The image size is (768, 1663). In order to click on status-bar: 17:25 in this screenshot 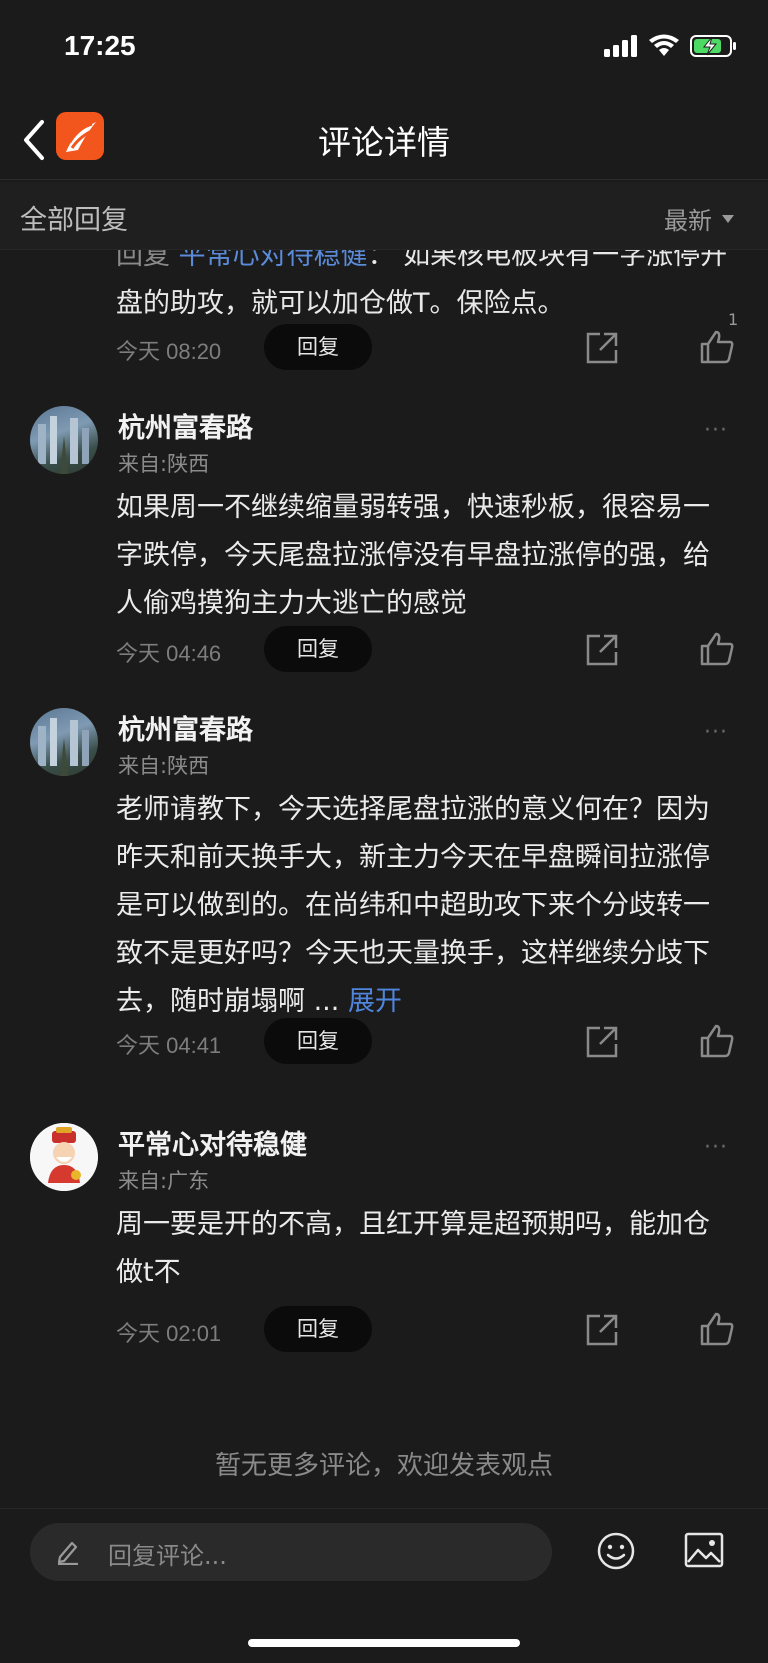, I will do `click(384, 48)`.